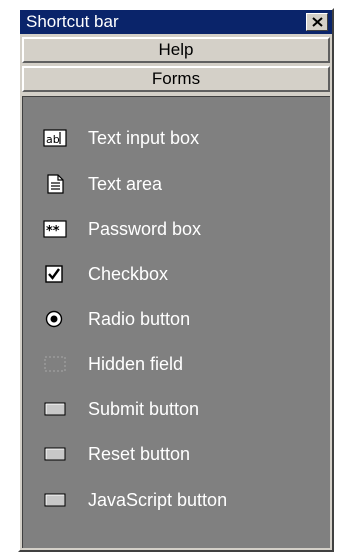 The height and width of the screenshot is (554, 342). Describe the element at coordinates (158, 500) in the screenshot. I see `item-label: JavaScript button` at that location.